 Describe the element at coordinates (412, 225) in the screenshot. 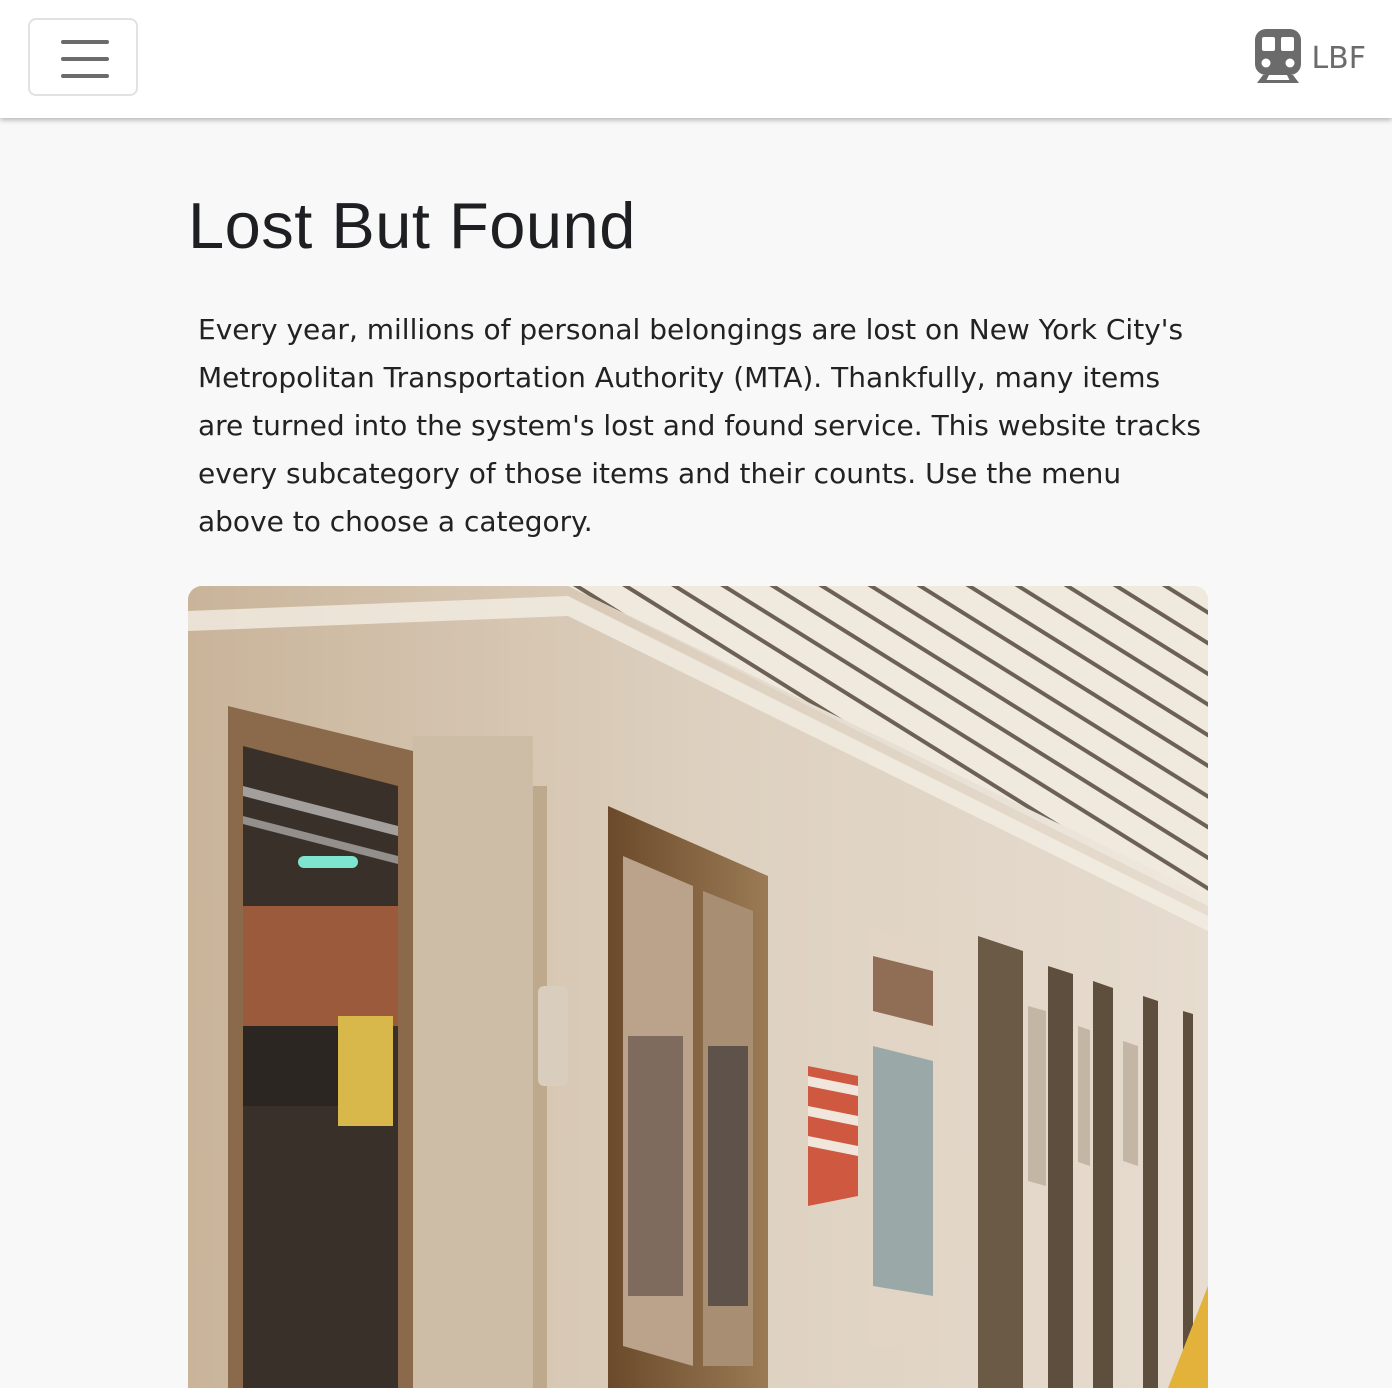

I see `page-title: Lost But Found` at that location.